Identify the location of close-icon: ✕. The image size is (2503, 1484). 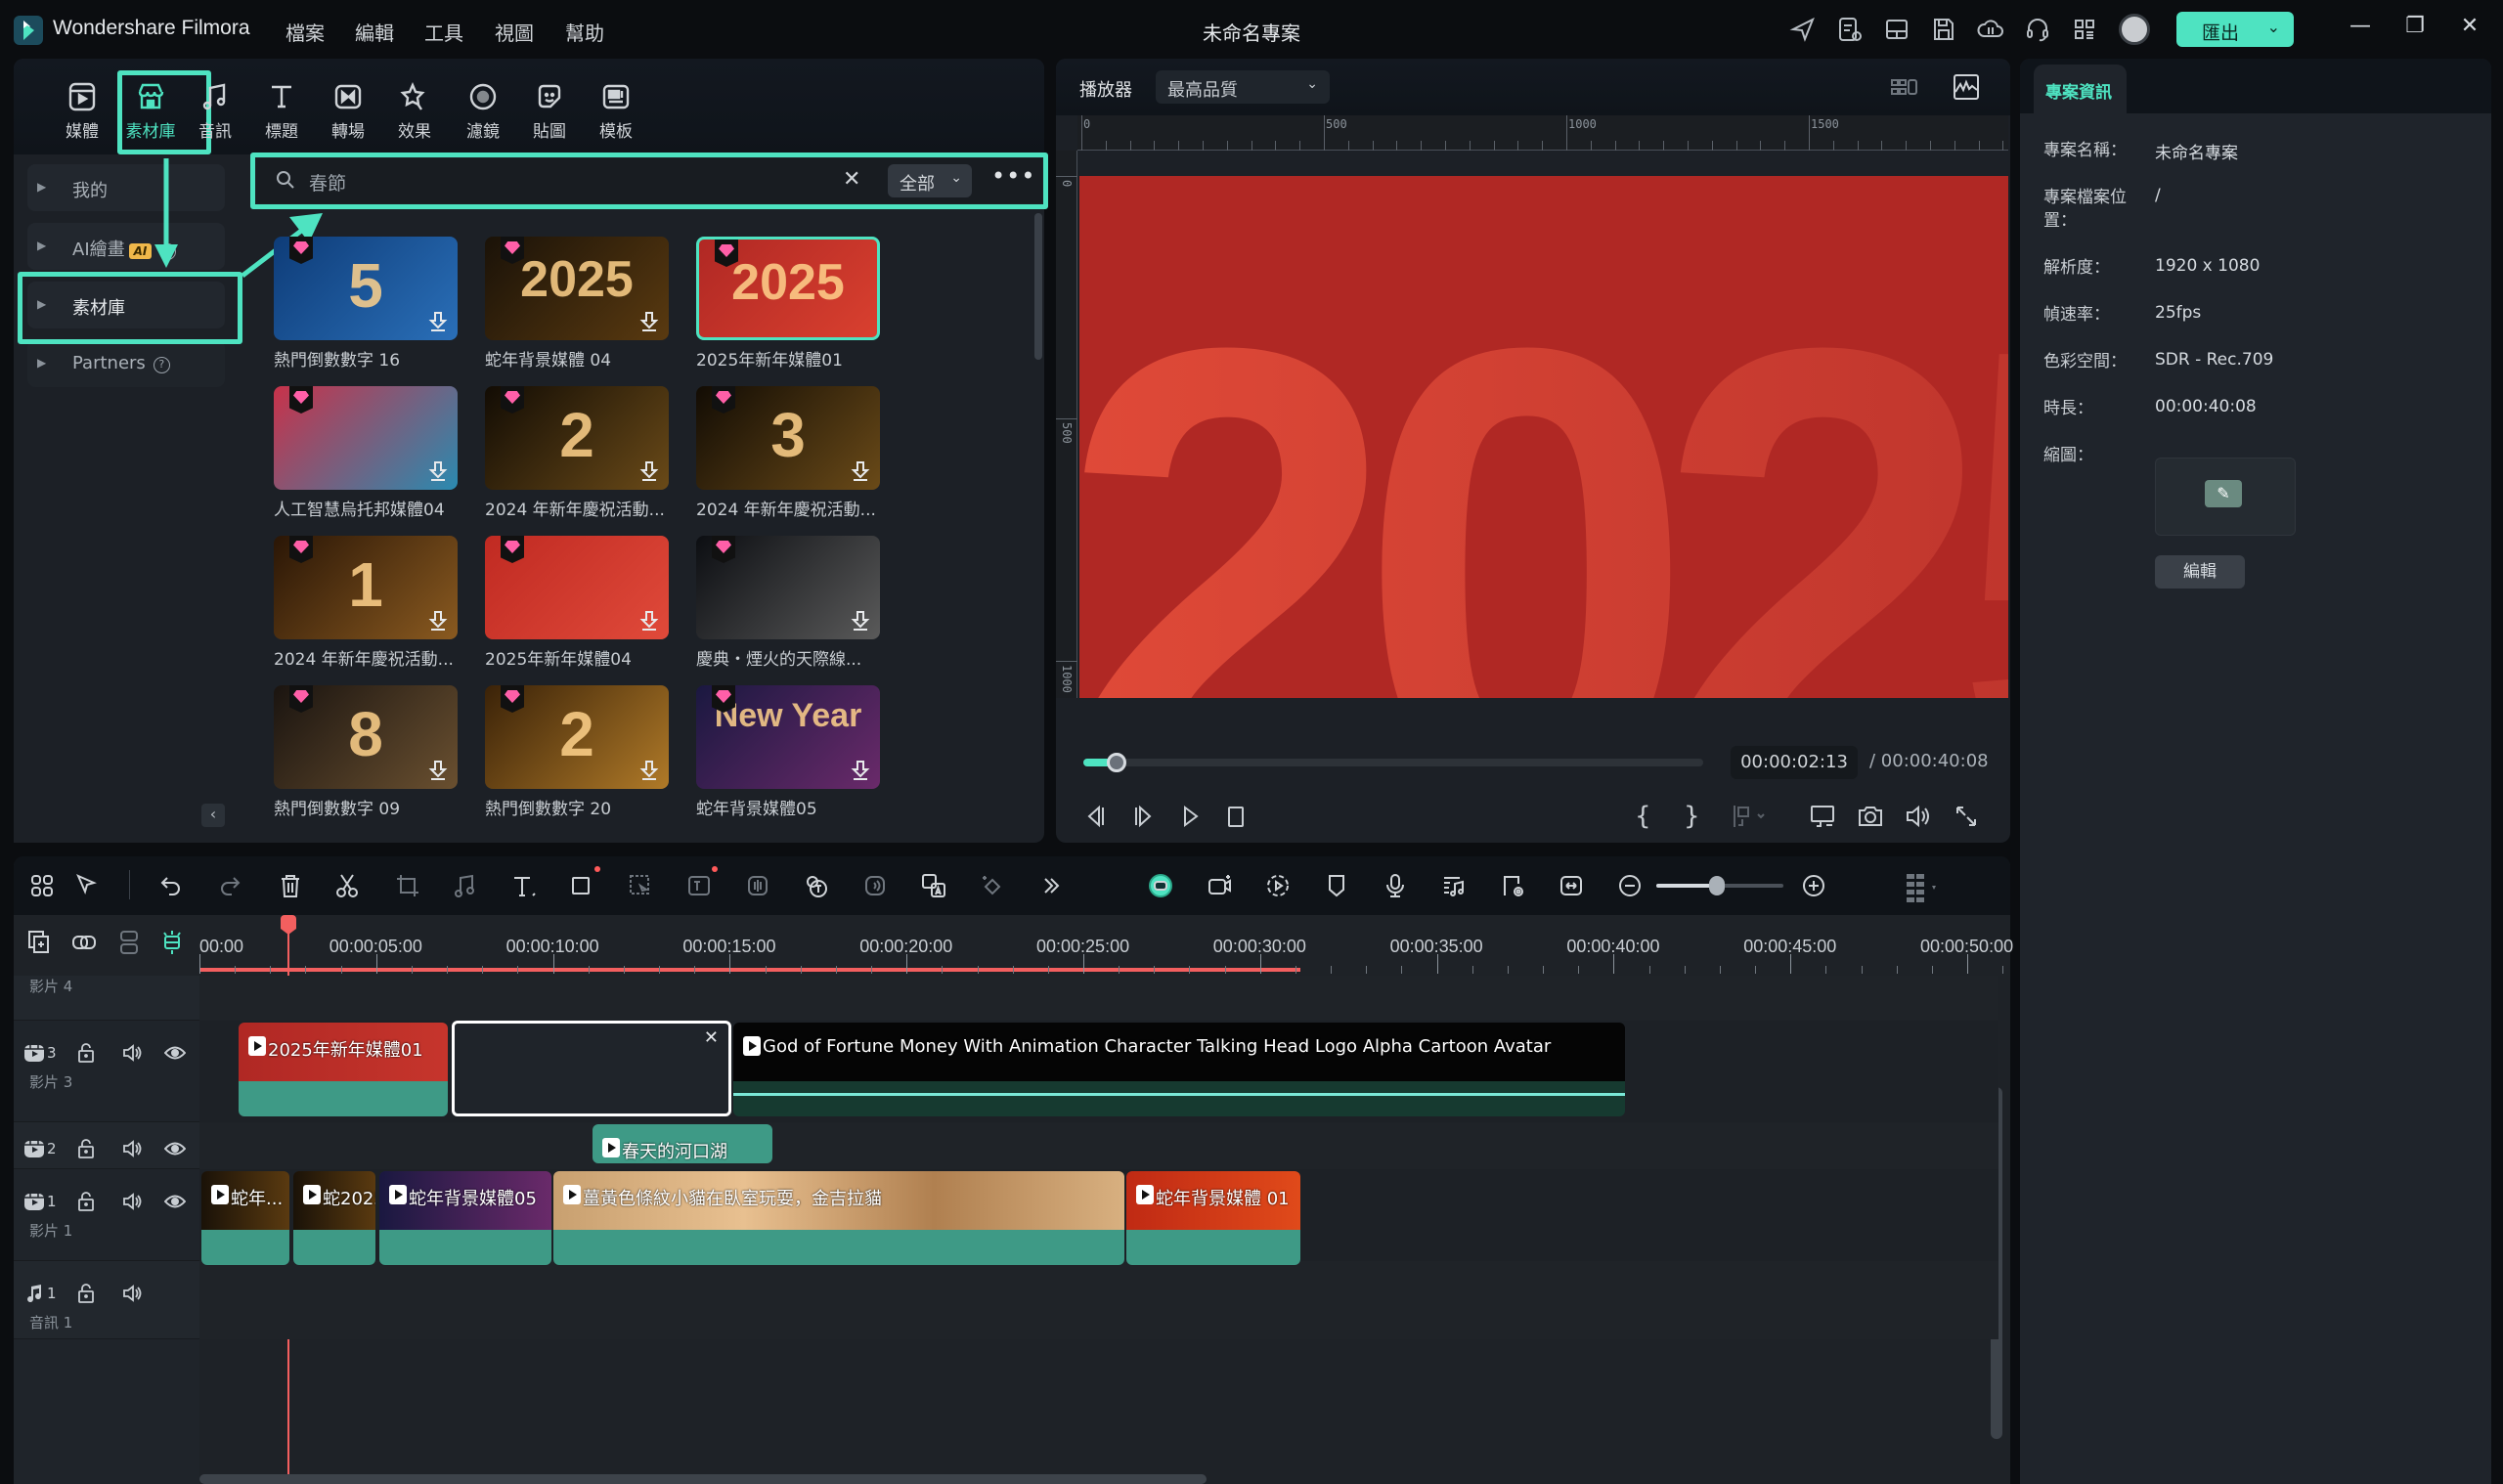
(711, 1037).